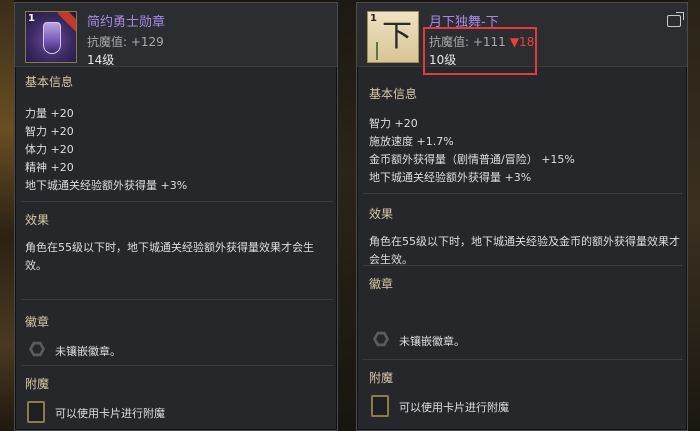  I want to click on export-icon, so click(675, 19).